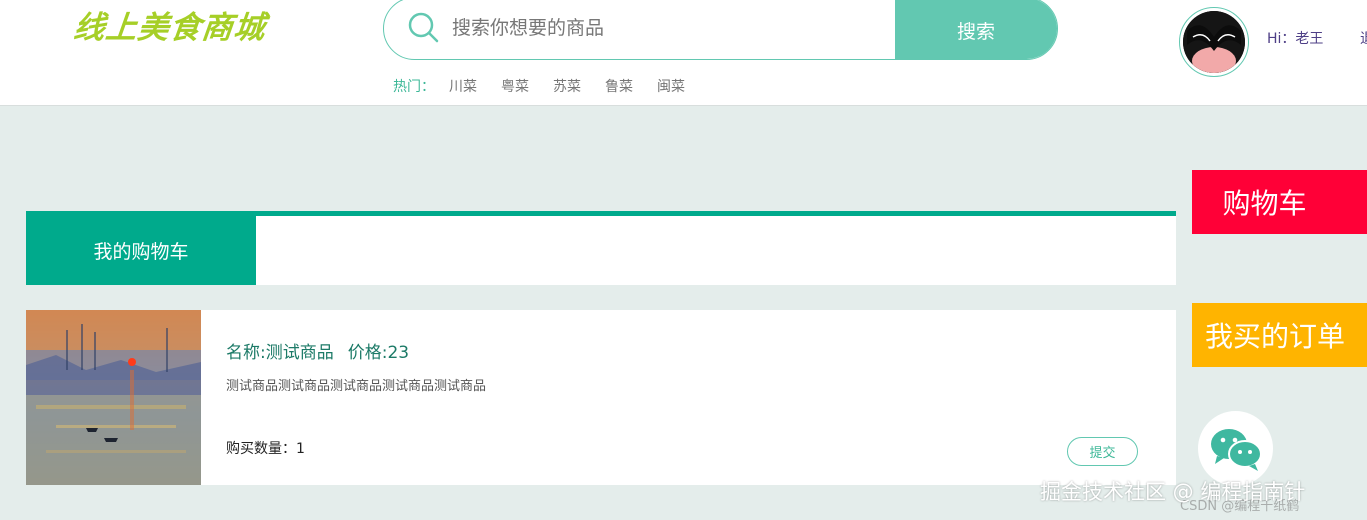  I want to click on wechat-icon, so click(1236, 449).